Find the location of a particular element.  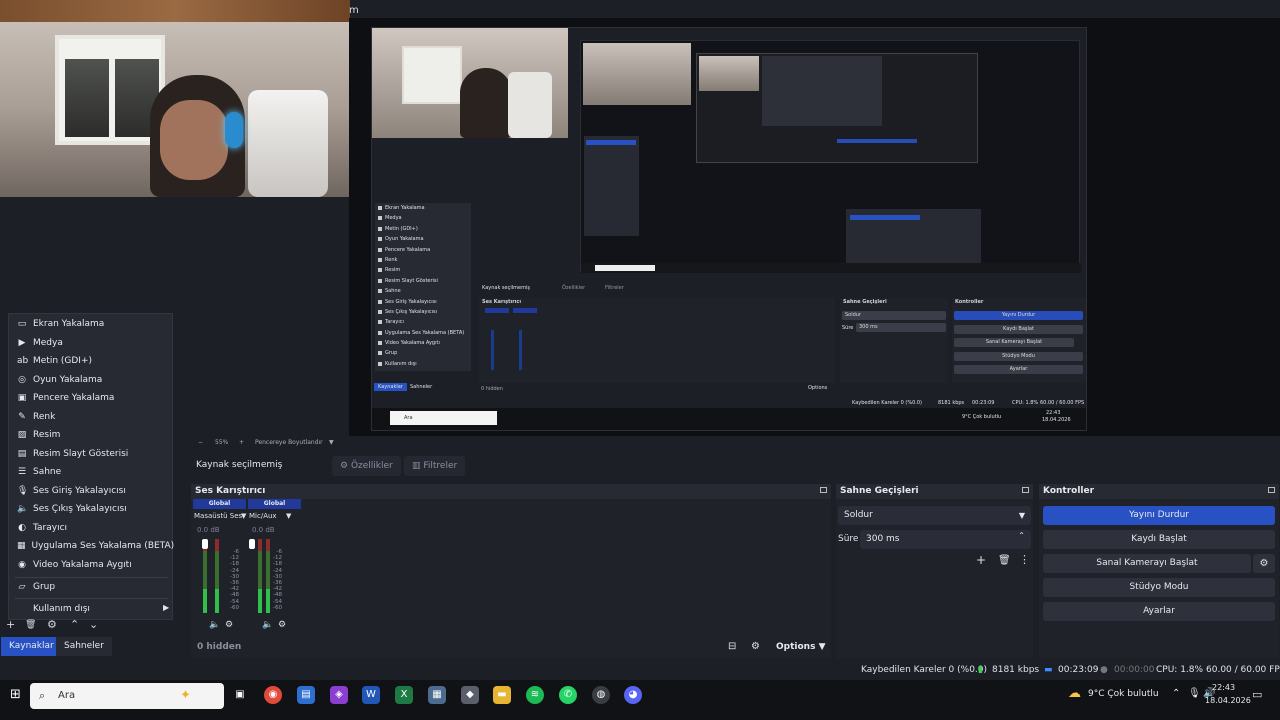

window-icon: ▣ is located at coordinates (22, 398).